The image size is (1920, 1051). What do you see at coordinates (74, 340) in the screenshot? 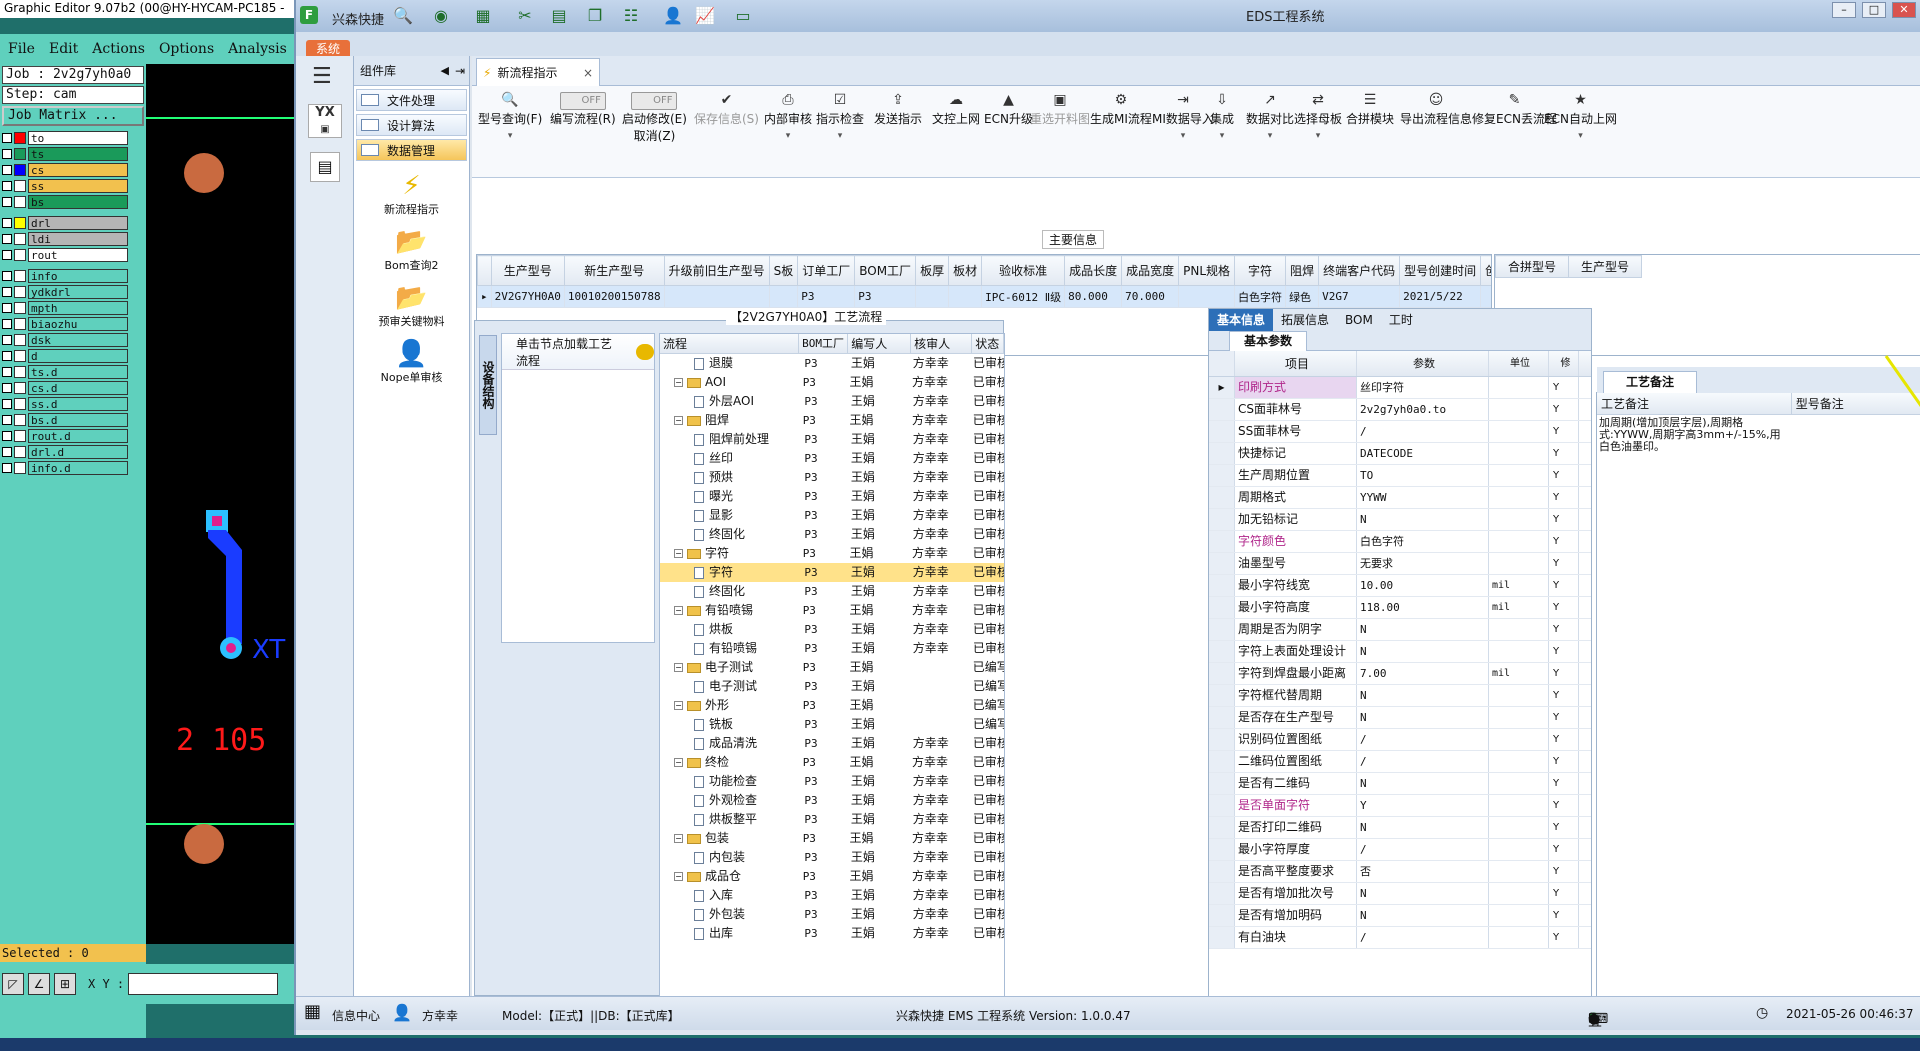
I see `ge-layer-row: dsk` at bounding box center [74, 340].